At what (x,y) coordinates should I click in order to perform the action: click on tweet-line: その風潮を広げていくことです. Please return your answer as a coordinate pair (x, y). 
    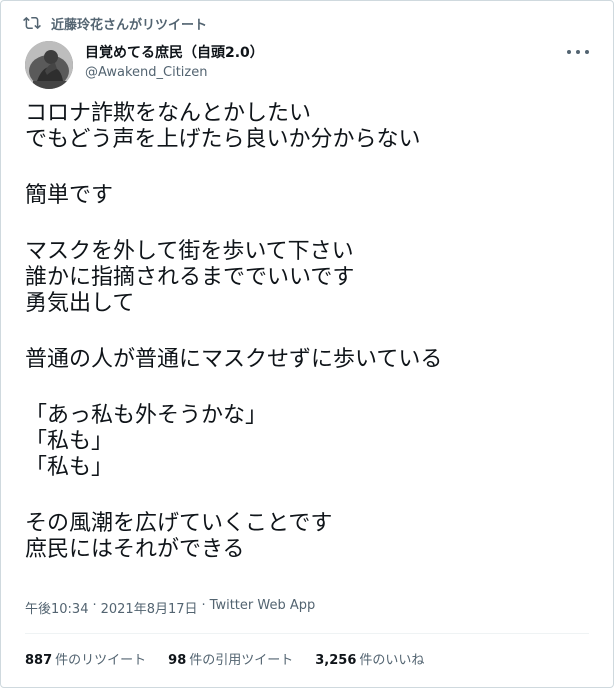
    Looking at the image, I should click on (179, 523).